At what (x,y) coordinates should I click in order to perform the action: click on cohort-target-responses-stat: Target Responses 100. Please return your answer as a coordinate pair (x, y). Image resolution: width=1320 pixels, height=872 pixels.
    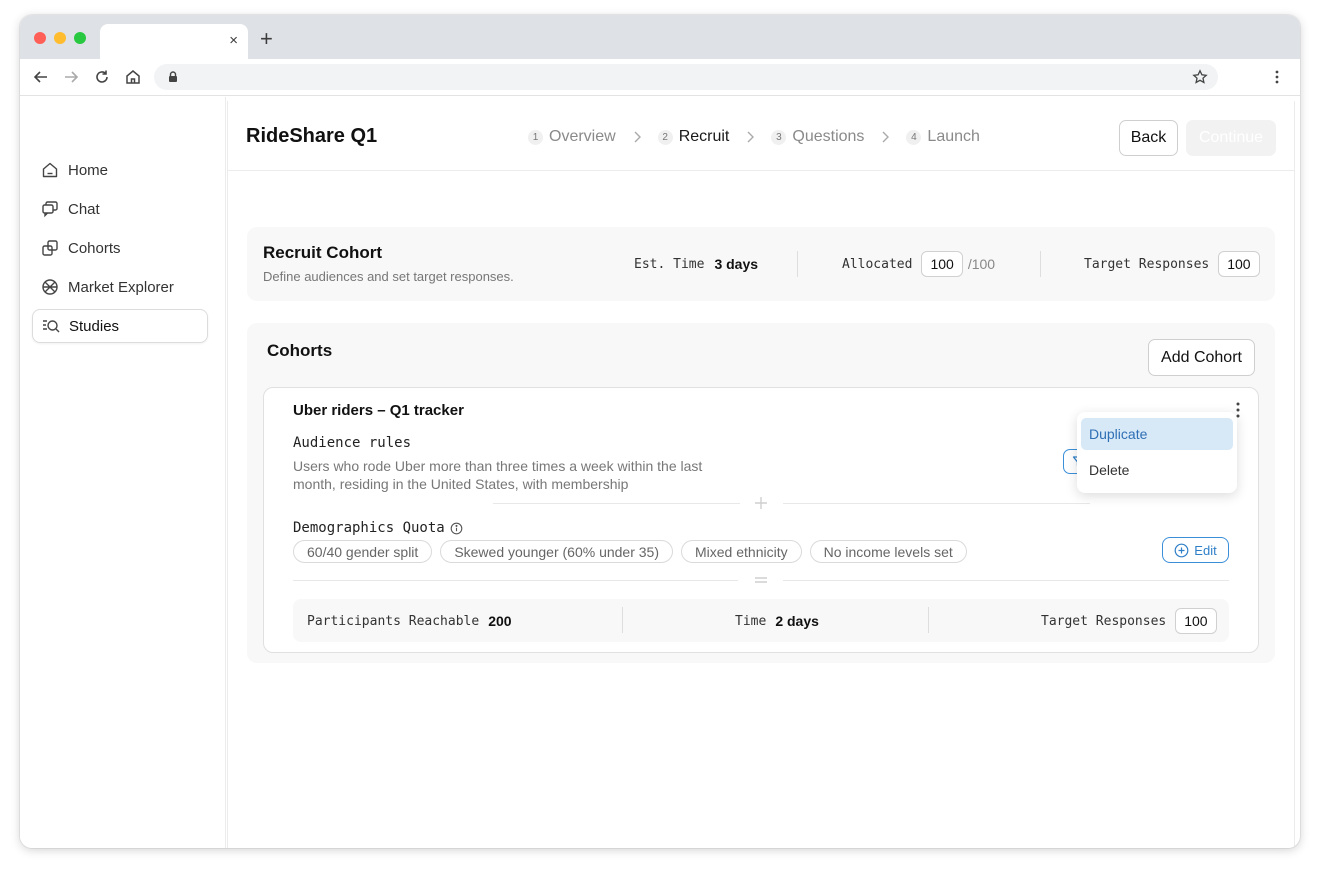
    Looking at the image, I should click on (1129, 621).